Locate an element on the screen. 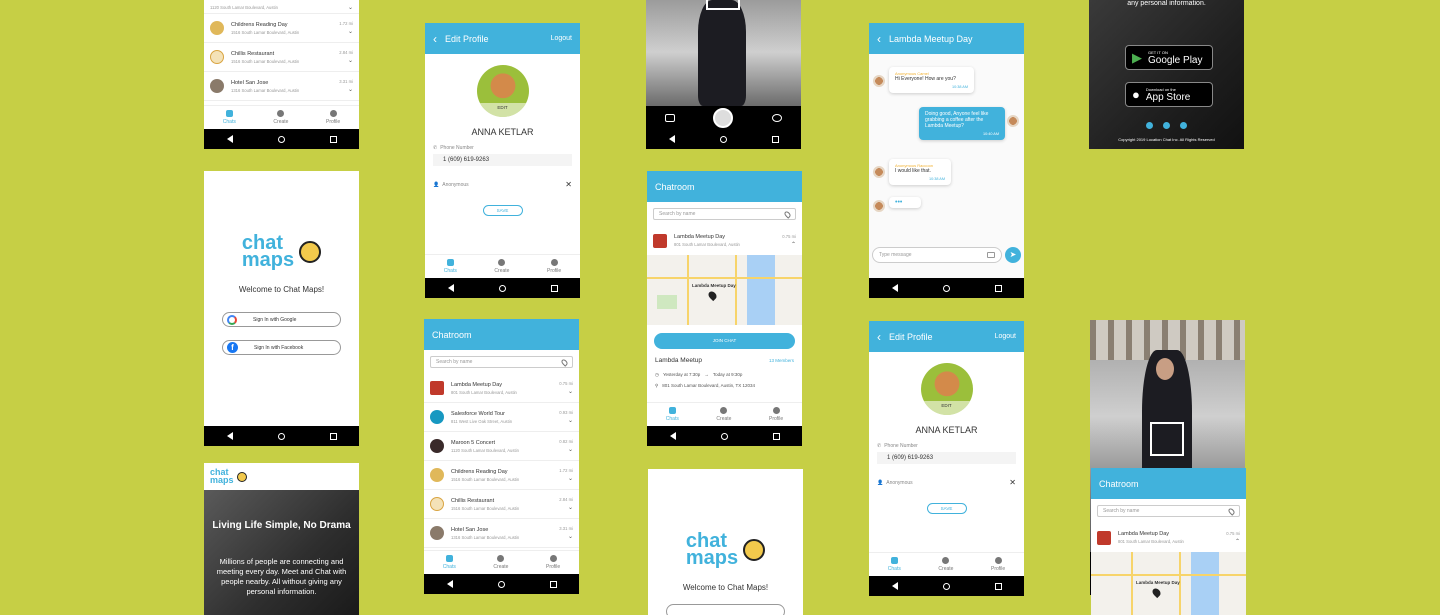 The height and width of the screenshot is (615, 1440). map-pin-icon is located at coordinates (1156, 592).